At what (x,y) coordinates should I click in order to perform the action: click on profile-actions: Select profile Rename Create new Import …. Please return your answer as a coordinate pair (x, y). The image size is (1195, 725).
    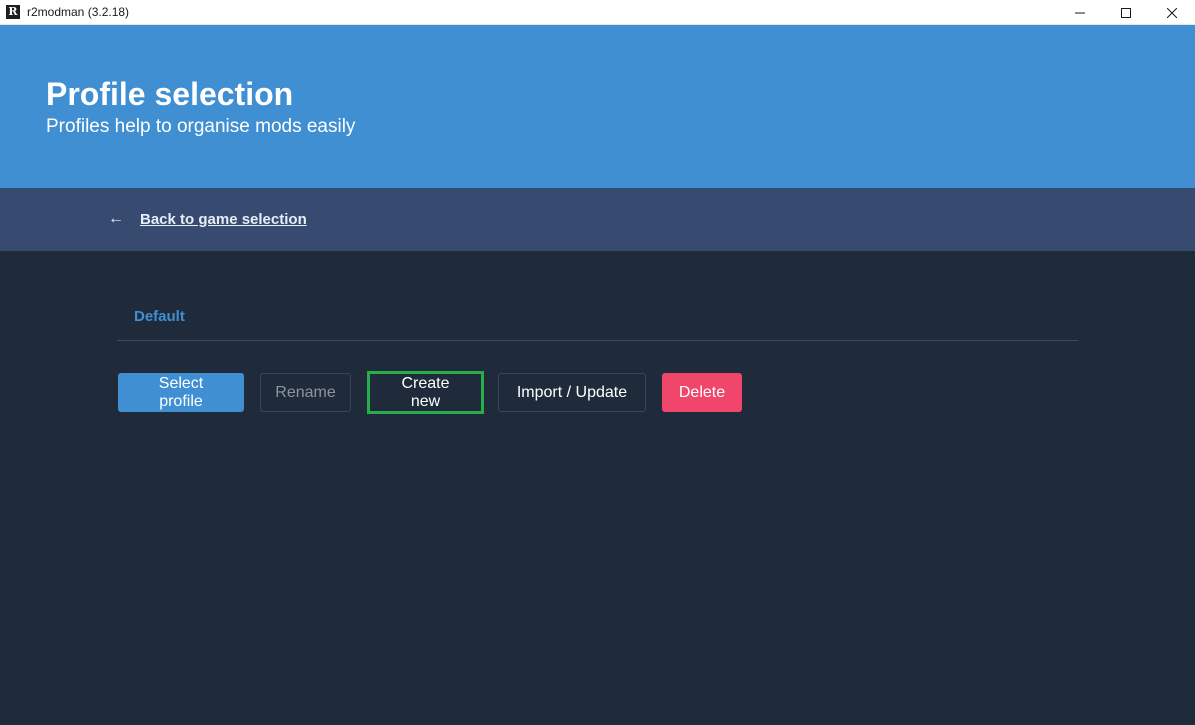
    Looking at the image, I should click on (438, 392).